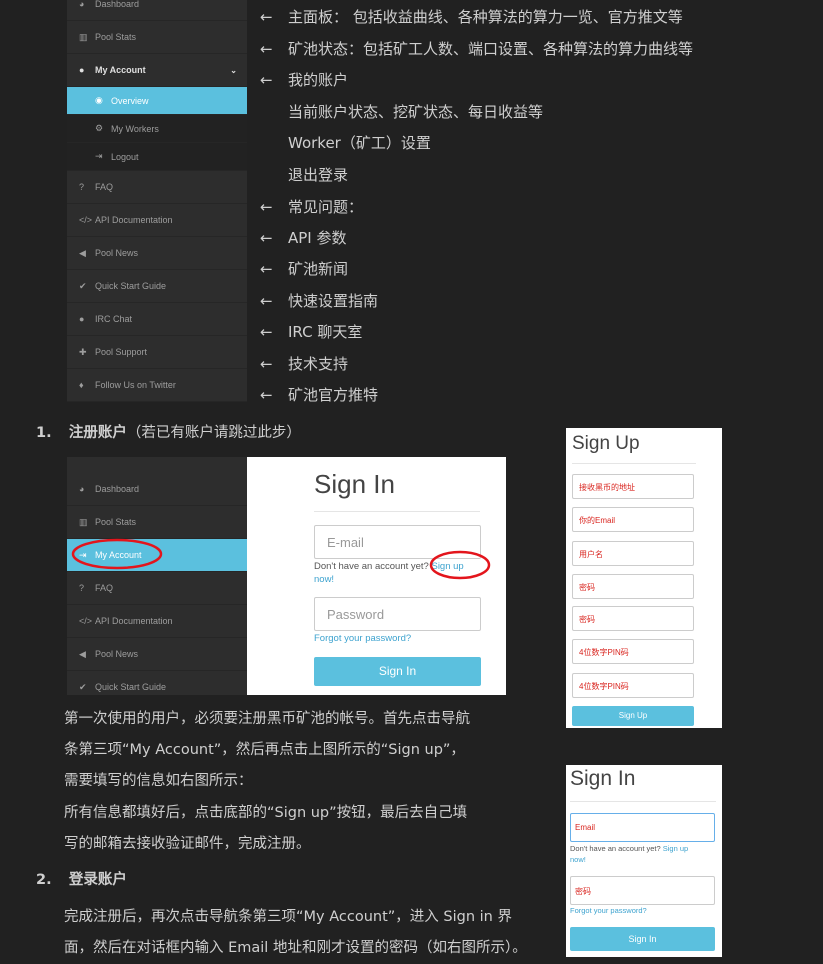 Image resolution: width=823 pixels, height=964 pixels. What do you see at coordinates (304, 269) in the screenshot?
I see `annotation-news: ← 矿池新闻` at bounding box center [304, 269].